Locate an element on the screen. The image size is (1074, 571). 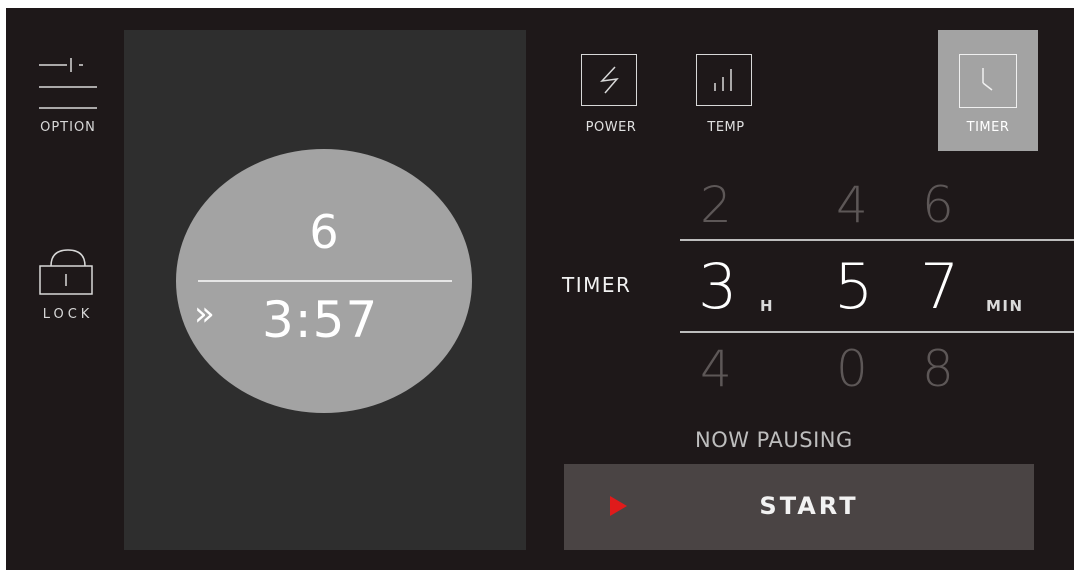
status-dial: 6 » 3:57 is located at coordinates (324, 281).